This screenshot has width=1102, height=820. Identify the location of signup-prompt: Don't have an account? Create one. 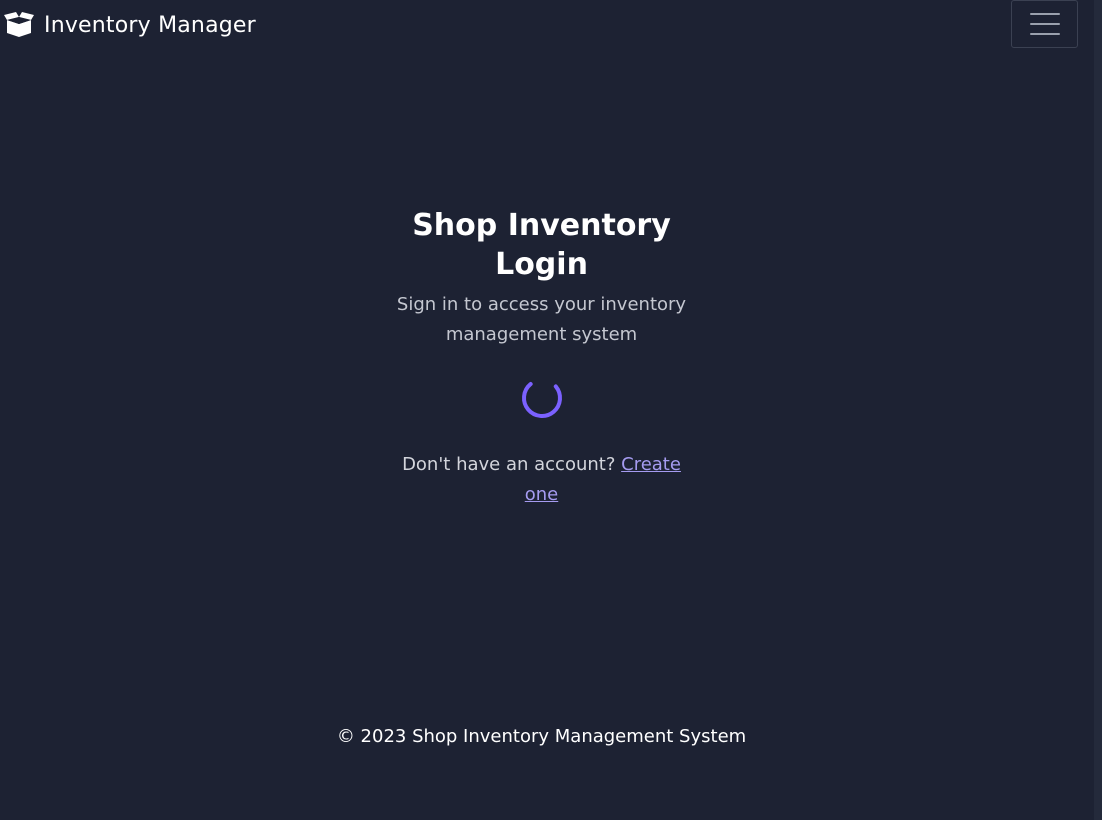
(542, 480).